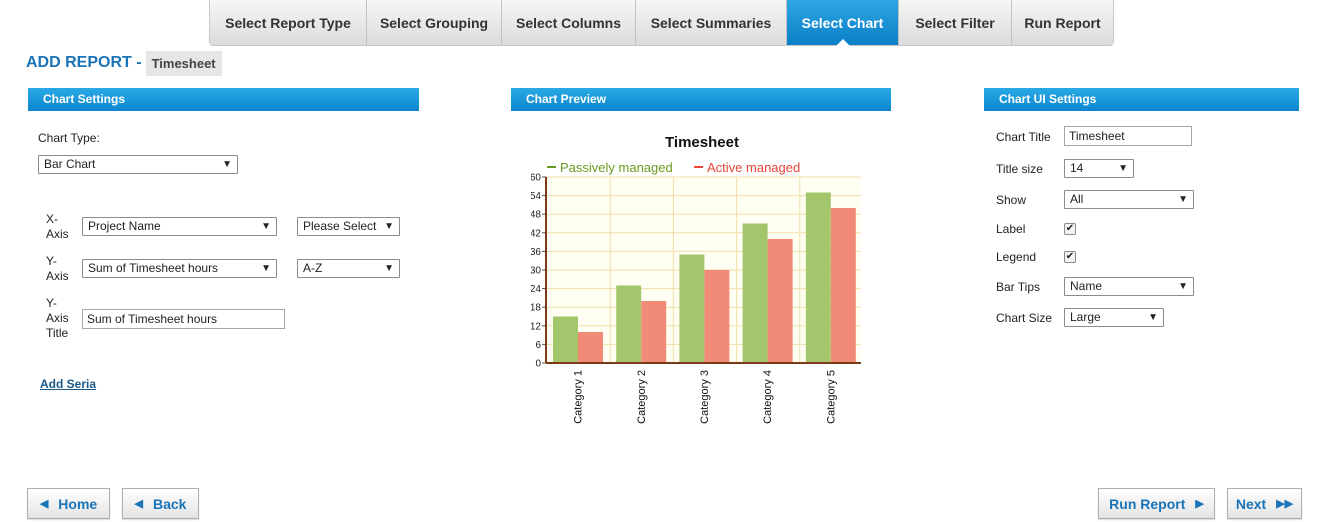 The height and width of the screenshot is (522, 1317). Describe the element at coordinates (1024, 318) in the screenshot. I see `chart-size-label: Chart Size` at that location.